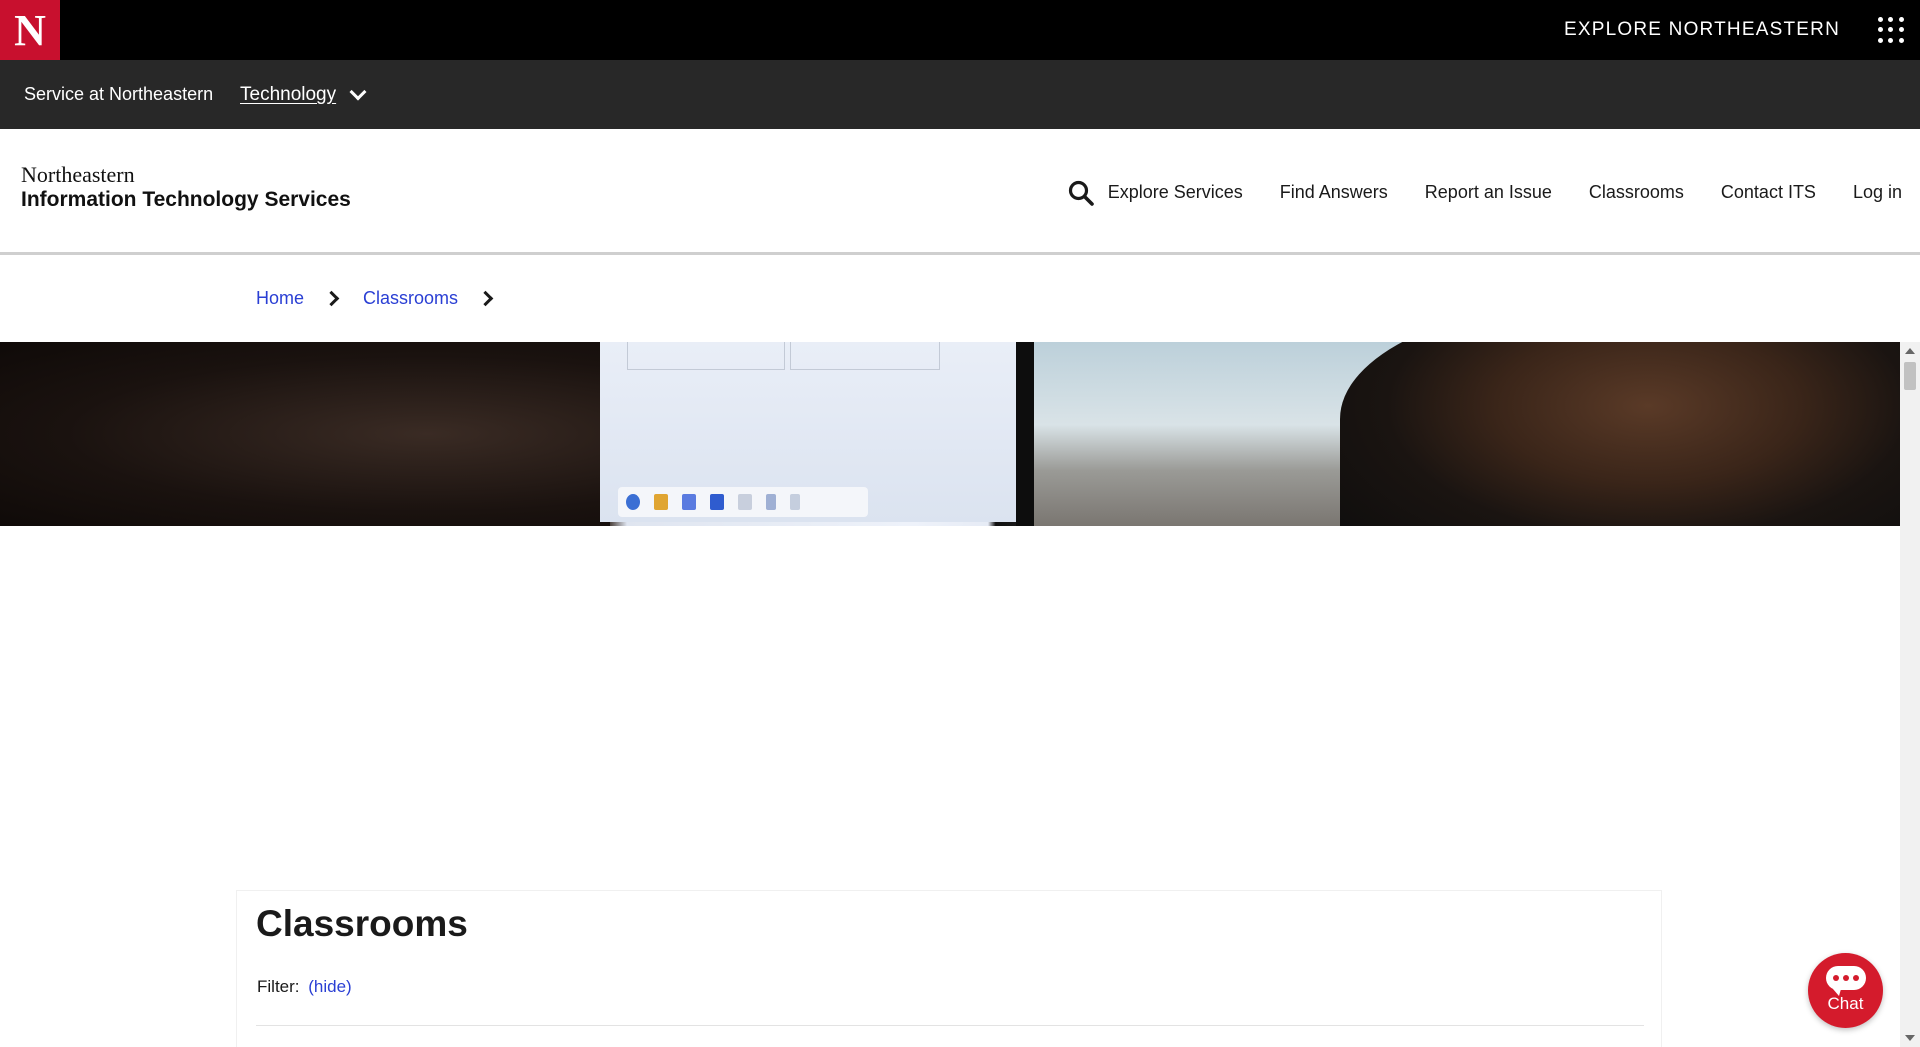  I want to click on divider, so click(950, 1025).